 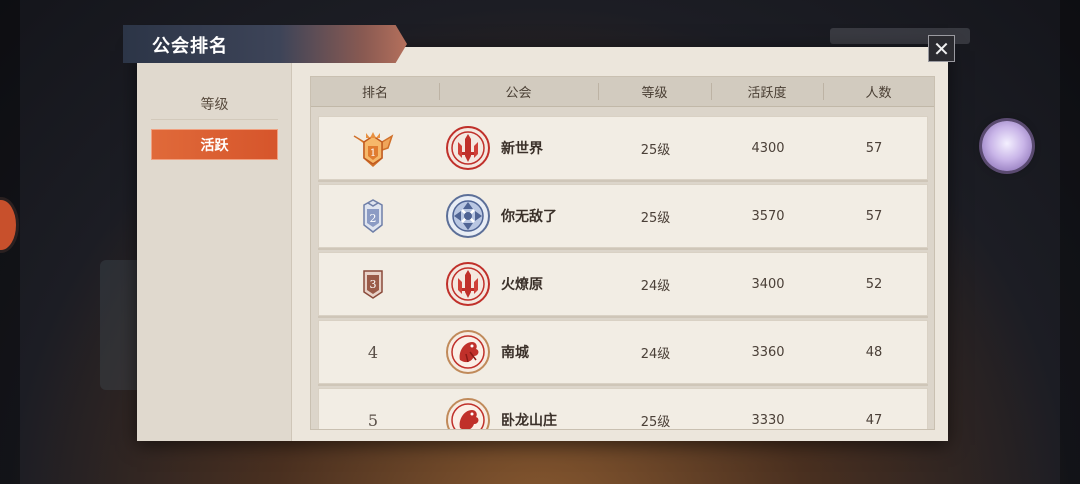 I want to click on activity-cell: 3360, so click(x=768, y=352).